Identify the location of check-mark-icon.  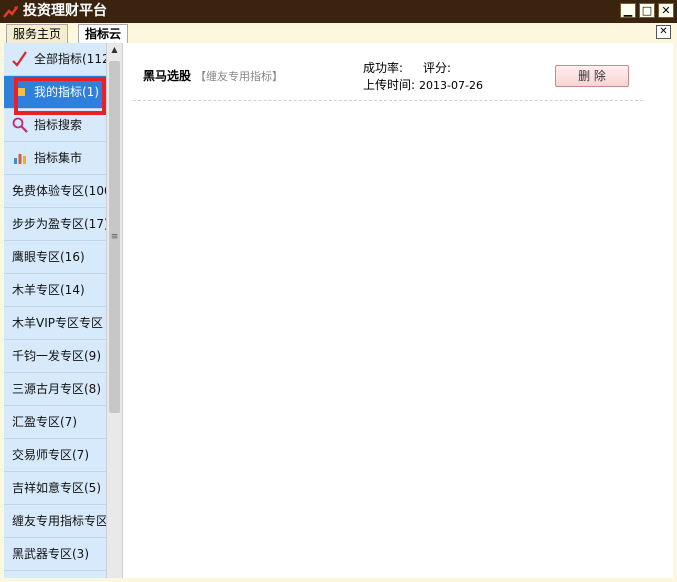
(19, 59).